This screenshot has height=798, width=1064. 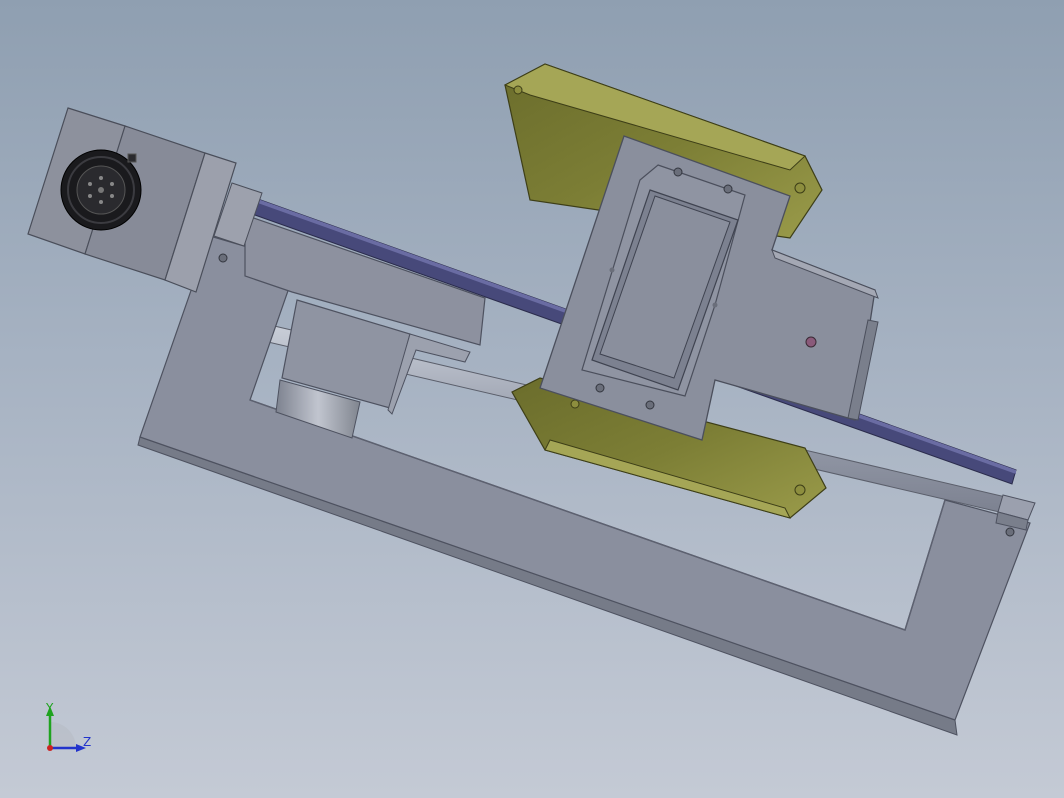 I want to click on z-axis-label: Z, so click(x=87, y=742).